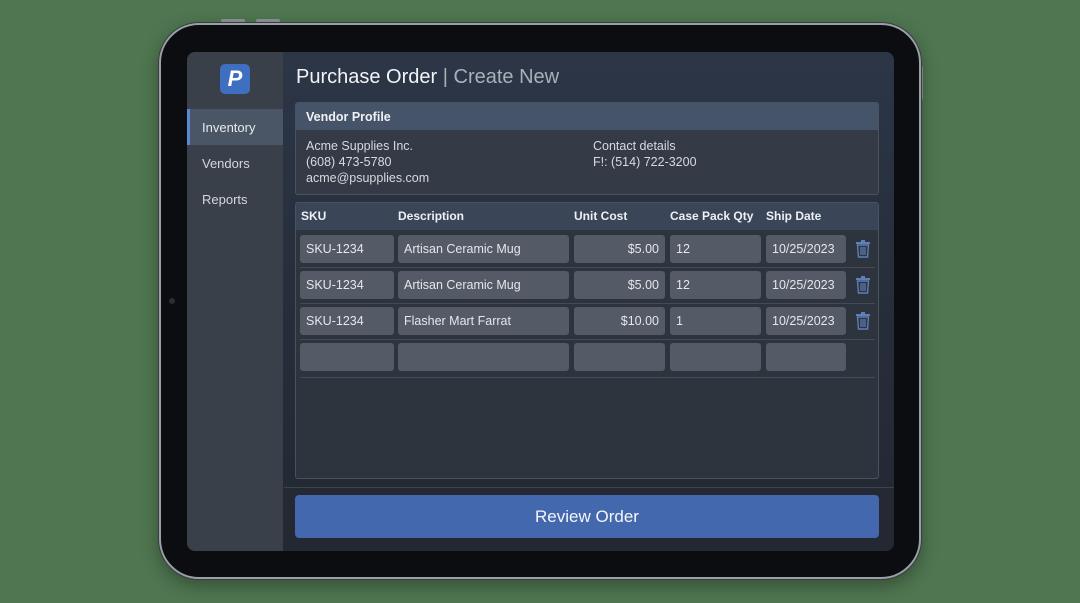 The image size is (1080, 603). What do you see at coordinates (712, 216) in the screenshot?
I see `column-header-case-pack-qty: Case Pack Qty` at bounding box center [712, 216].